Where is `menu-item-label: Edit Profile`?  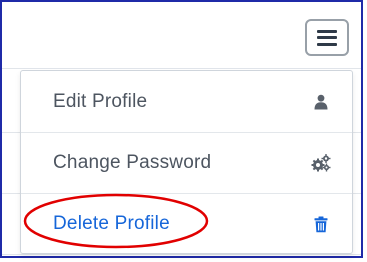
menu-item-label: Edit Profile is located at coordinates (100, 101).